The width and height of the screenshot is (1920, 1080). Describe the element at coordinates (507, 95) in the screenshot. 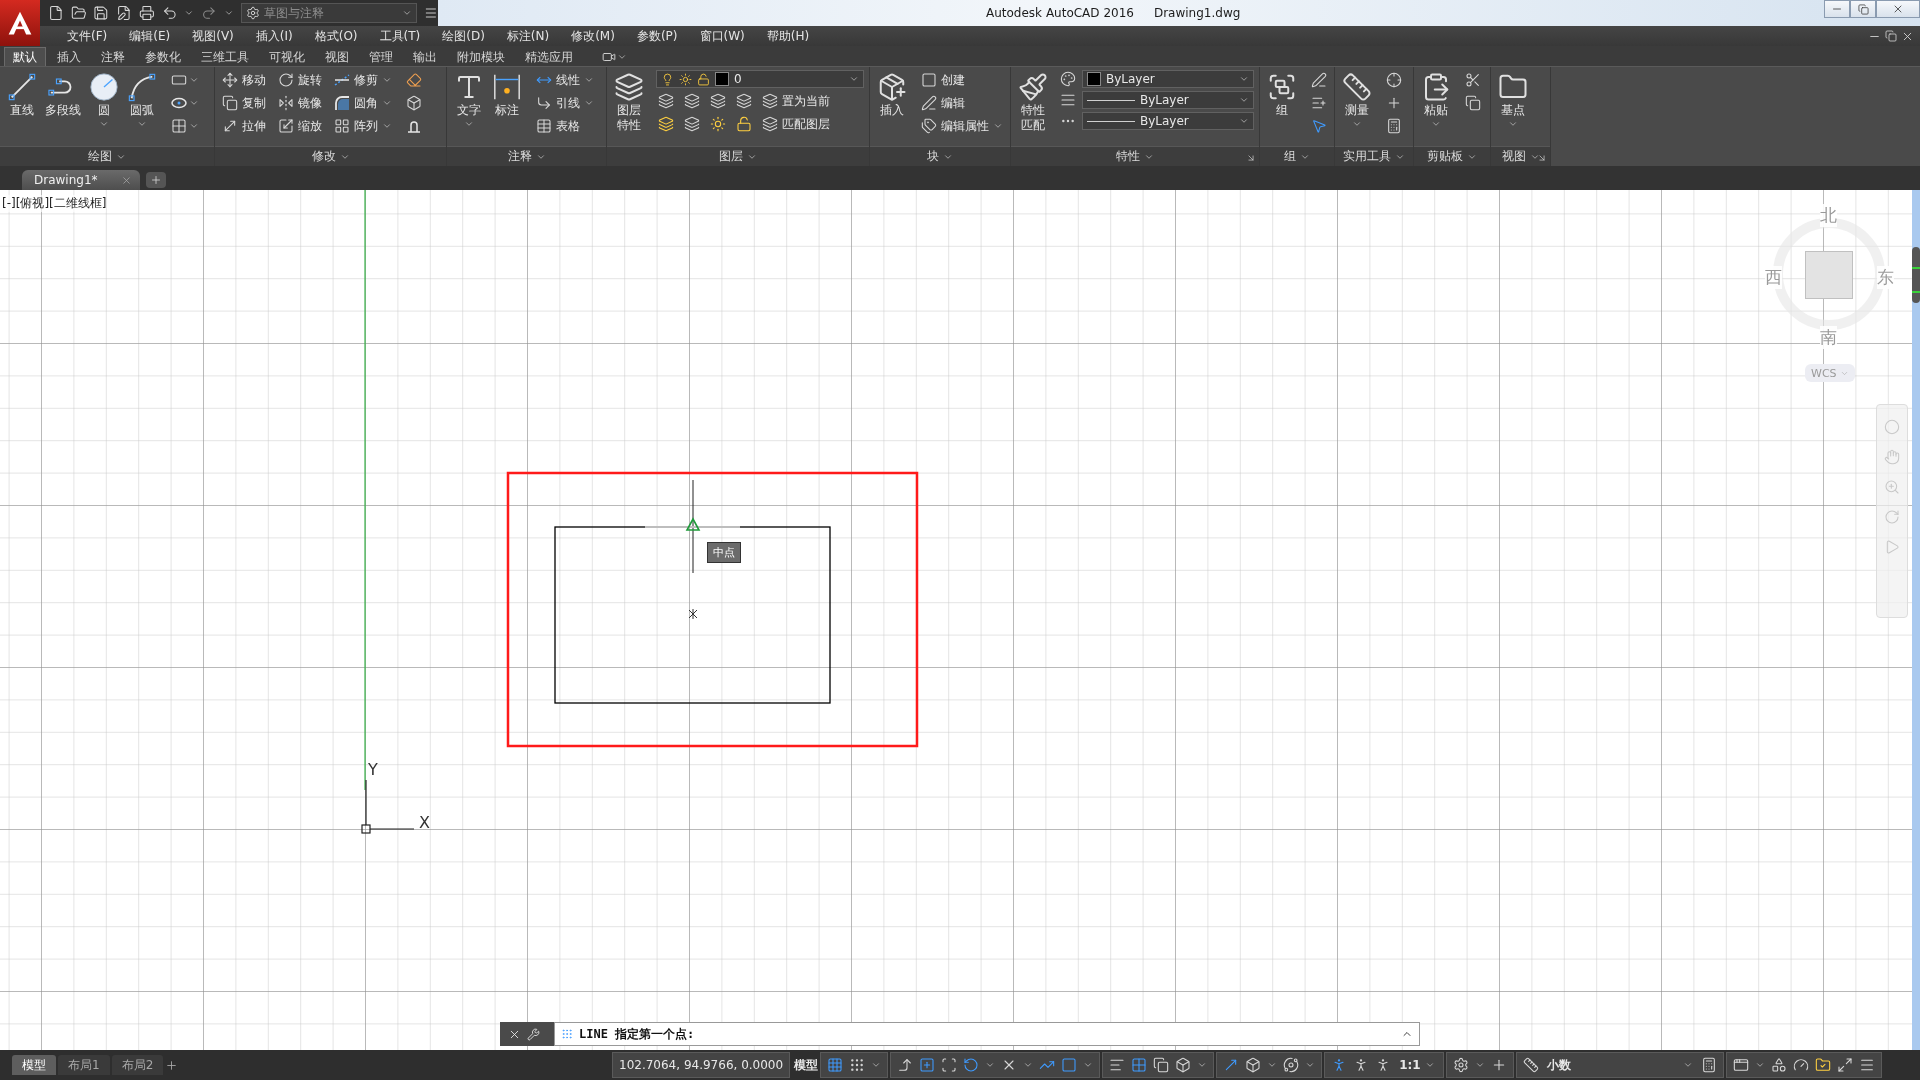

I see `dimension-tool: 标注` at that location.